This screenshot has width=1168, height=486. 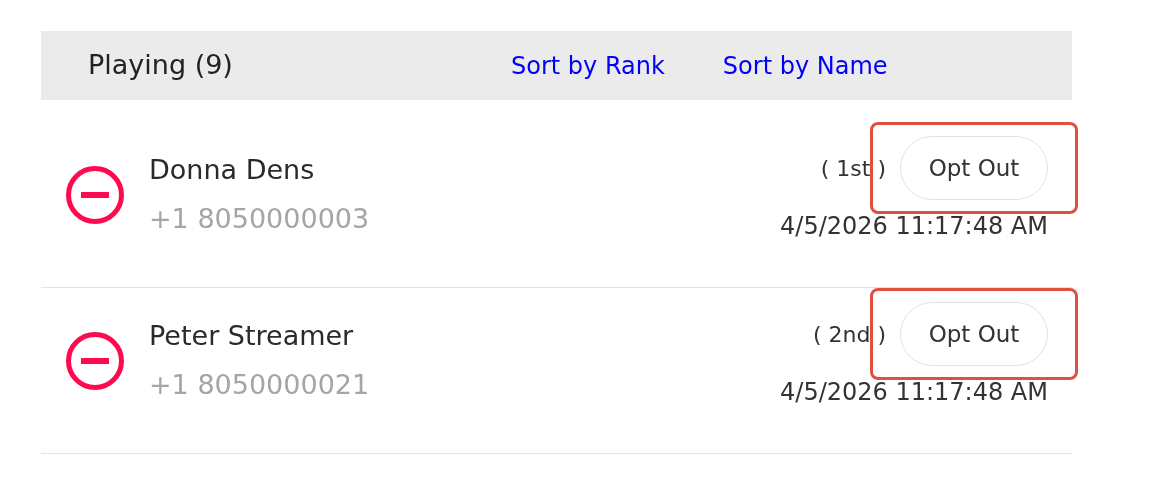 I want to click on list-title: Playing (9), so click(x=161, y=65).